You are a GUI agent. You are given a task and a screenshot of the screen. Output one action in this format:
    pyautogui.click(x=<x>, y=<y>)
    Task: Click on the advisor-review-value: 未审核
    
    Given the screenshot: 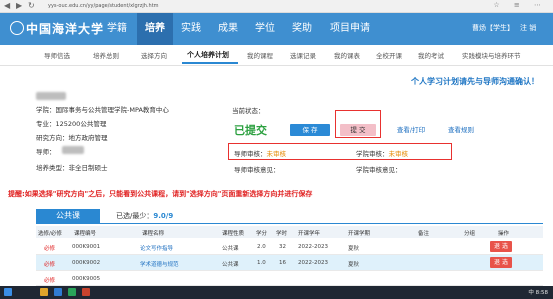 What is the action you would take?
    pyautogui.click(x=276, y=154)
    